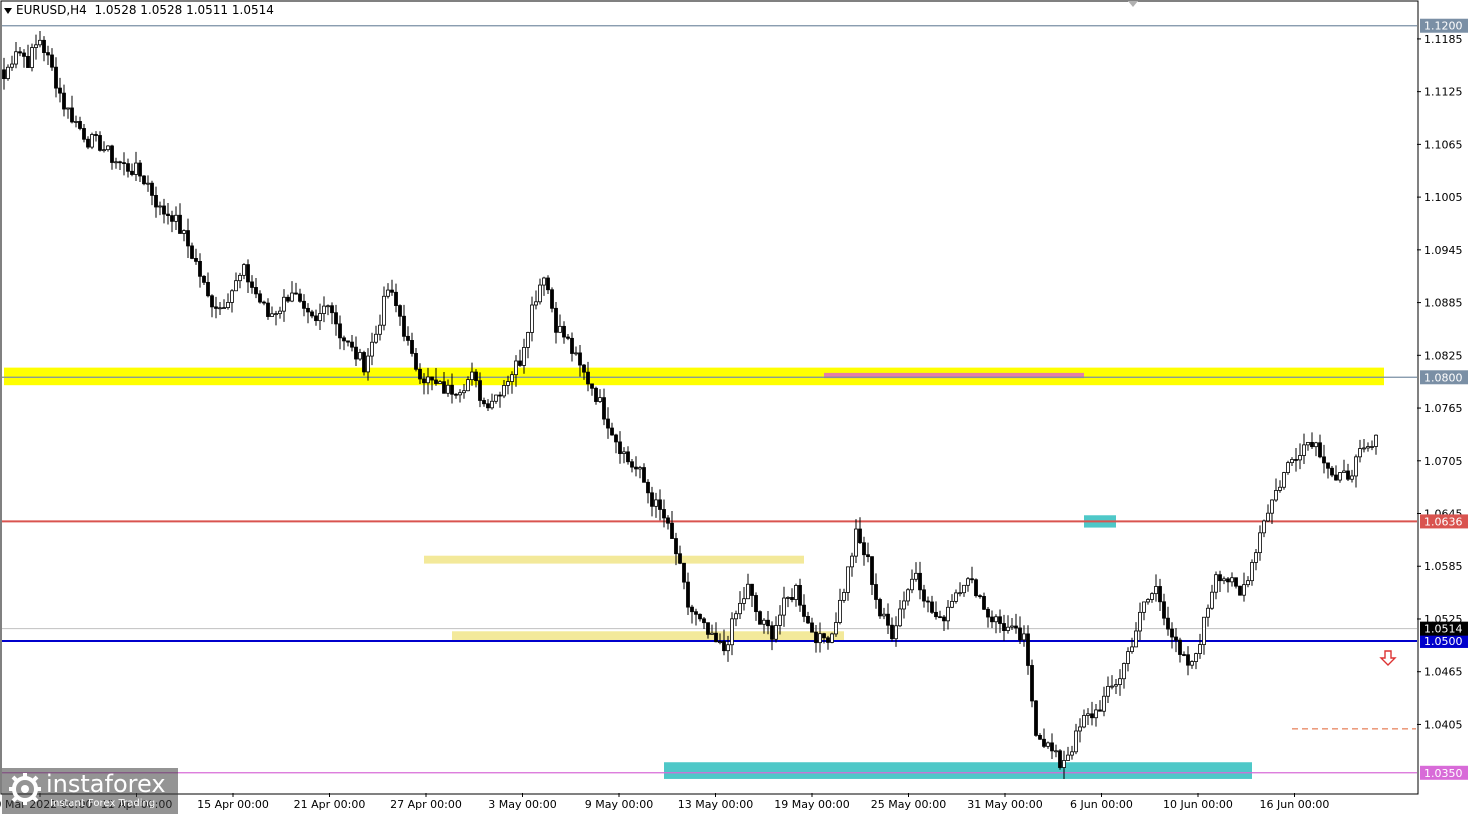 This screenshot has width=1474, height=814. Describe the element at coordinates (1101, 804) in the screenshot. I see `x-tick-label: 6 Jun 00:00` at that location.